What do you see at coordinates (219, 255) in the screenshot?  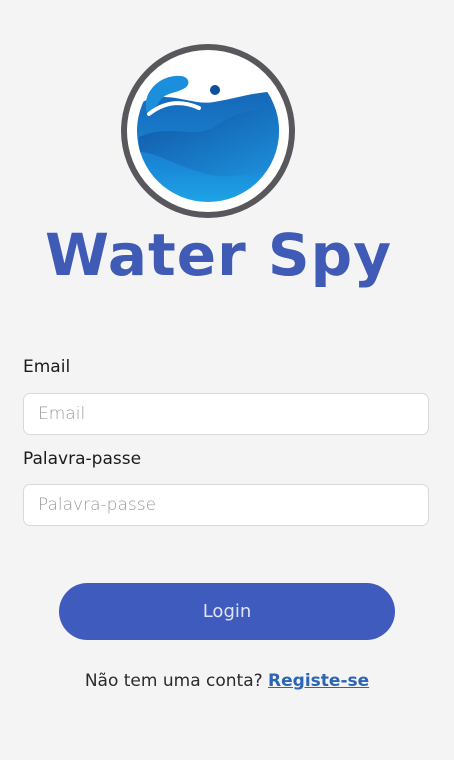 I see `brand-name: Water Spy` at bounding box center [219, 255].